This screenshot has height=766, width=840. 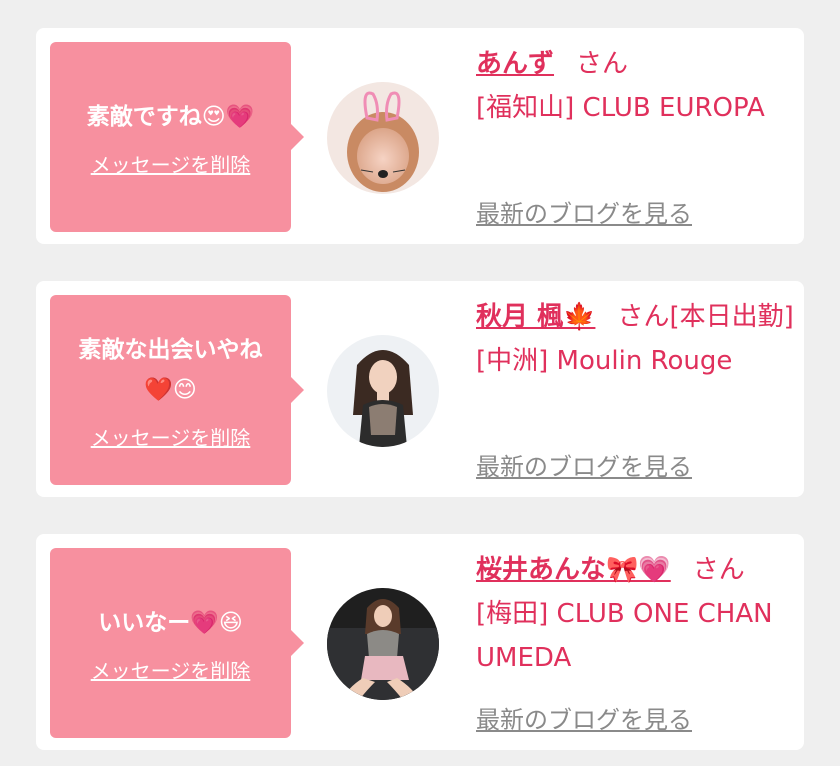 I want to click on store-label: [福知山] CLUB EUROPA, so click(x=620, y=108).